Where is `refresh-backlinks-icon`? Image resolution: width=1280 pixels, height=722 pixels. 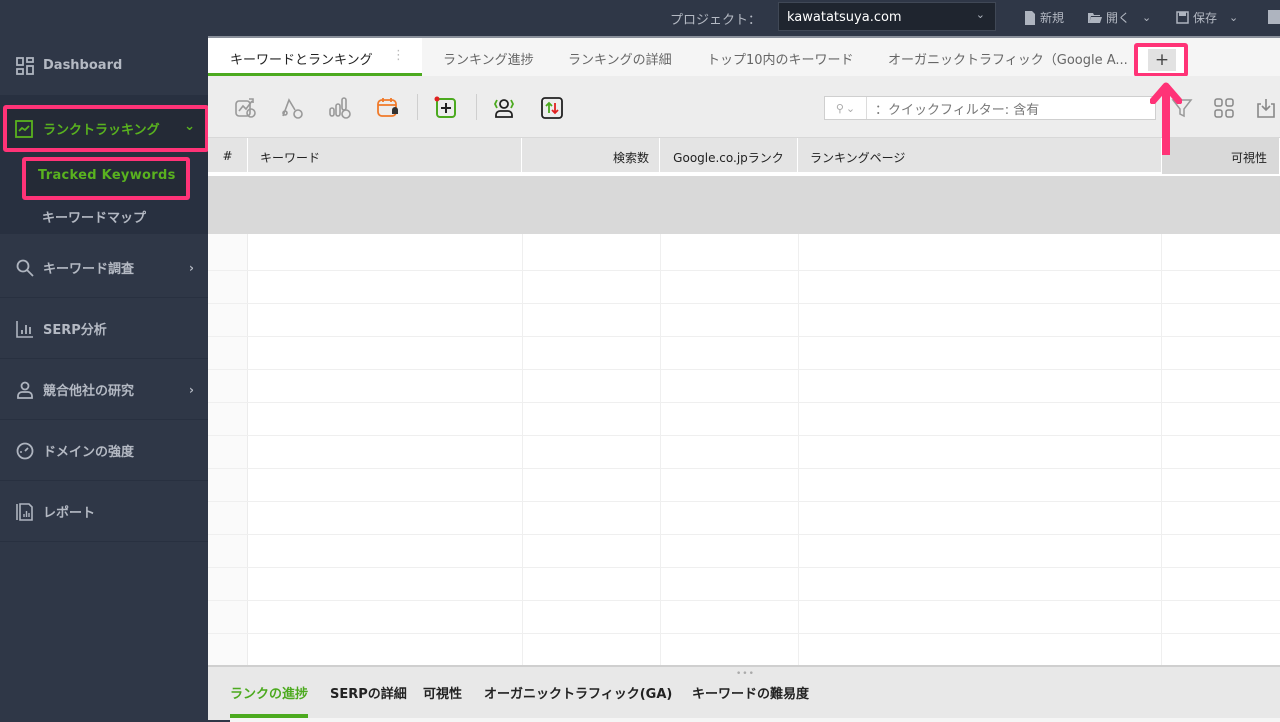
refresh-backlinks-icon is located at coordinates (292, 108).